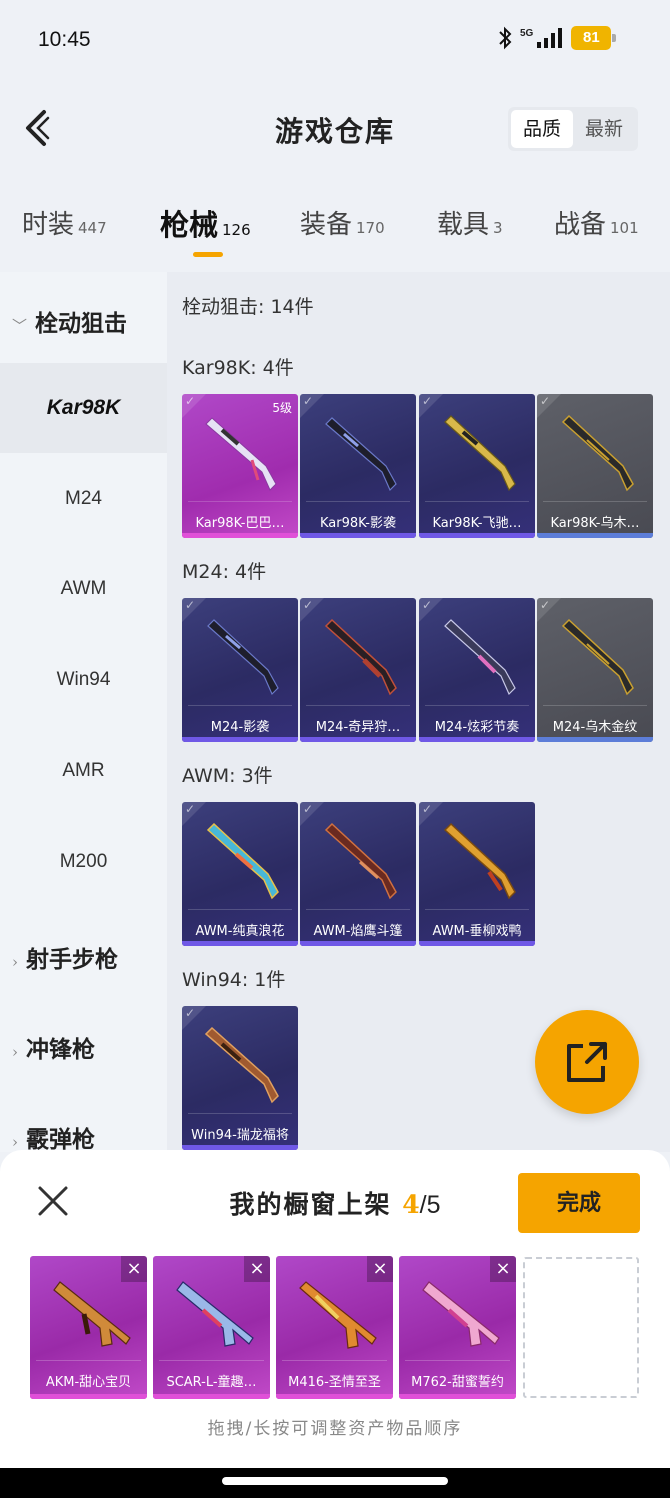 The image size is (670, 1498). Describe the element at coordinates (83, 771) in the screenshot. I see `sidebar-item-amr: AMR` at that location.